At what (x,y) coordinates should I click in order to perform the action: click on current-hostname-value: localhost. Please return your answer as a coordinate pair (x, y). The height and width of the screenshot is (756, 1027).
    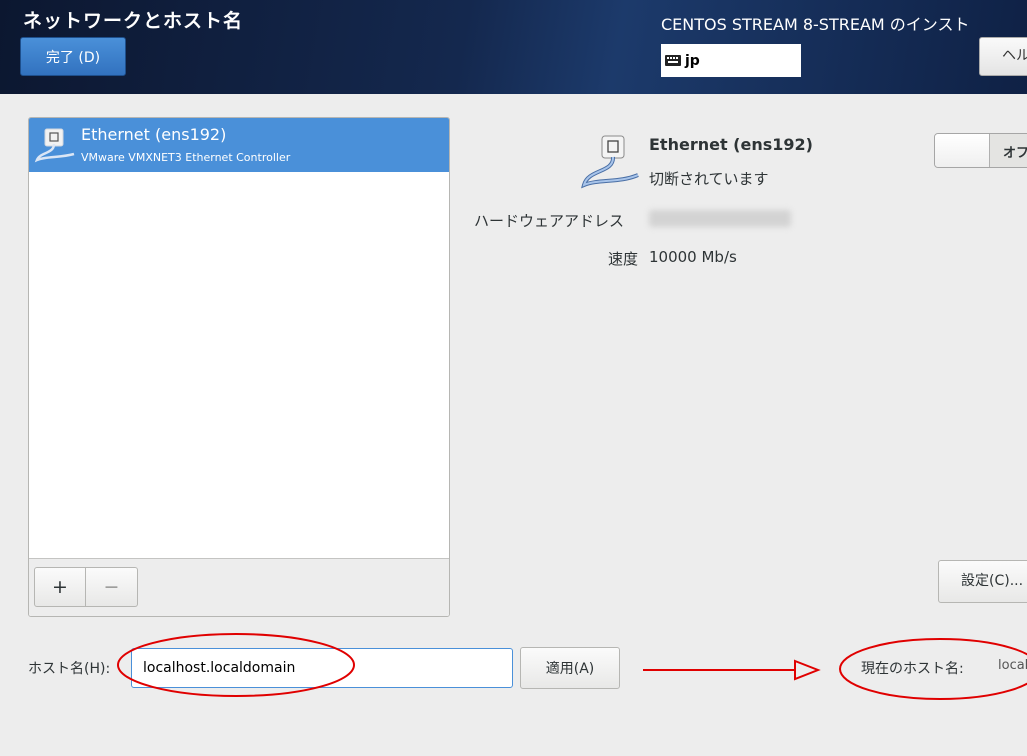
    Looking at the image, I should click on (1012, 665).